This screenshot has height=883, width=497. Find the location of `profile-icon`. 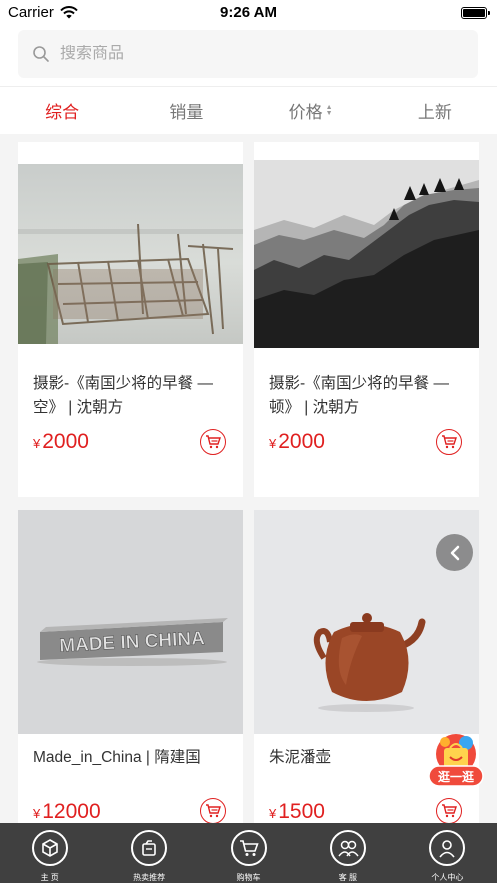

profile-icon is located at coordinates (447, 848).